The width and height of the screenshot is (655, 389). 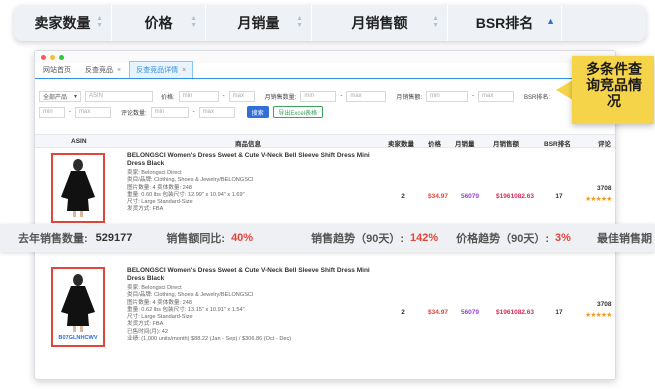 I want to click on close-dot-icon, so click(x=43, y=57).